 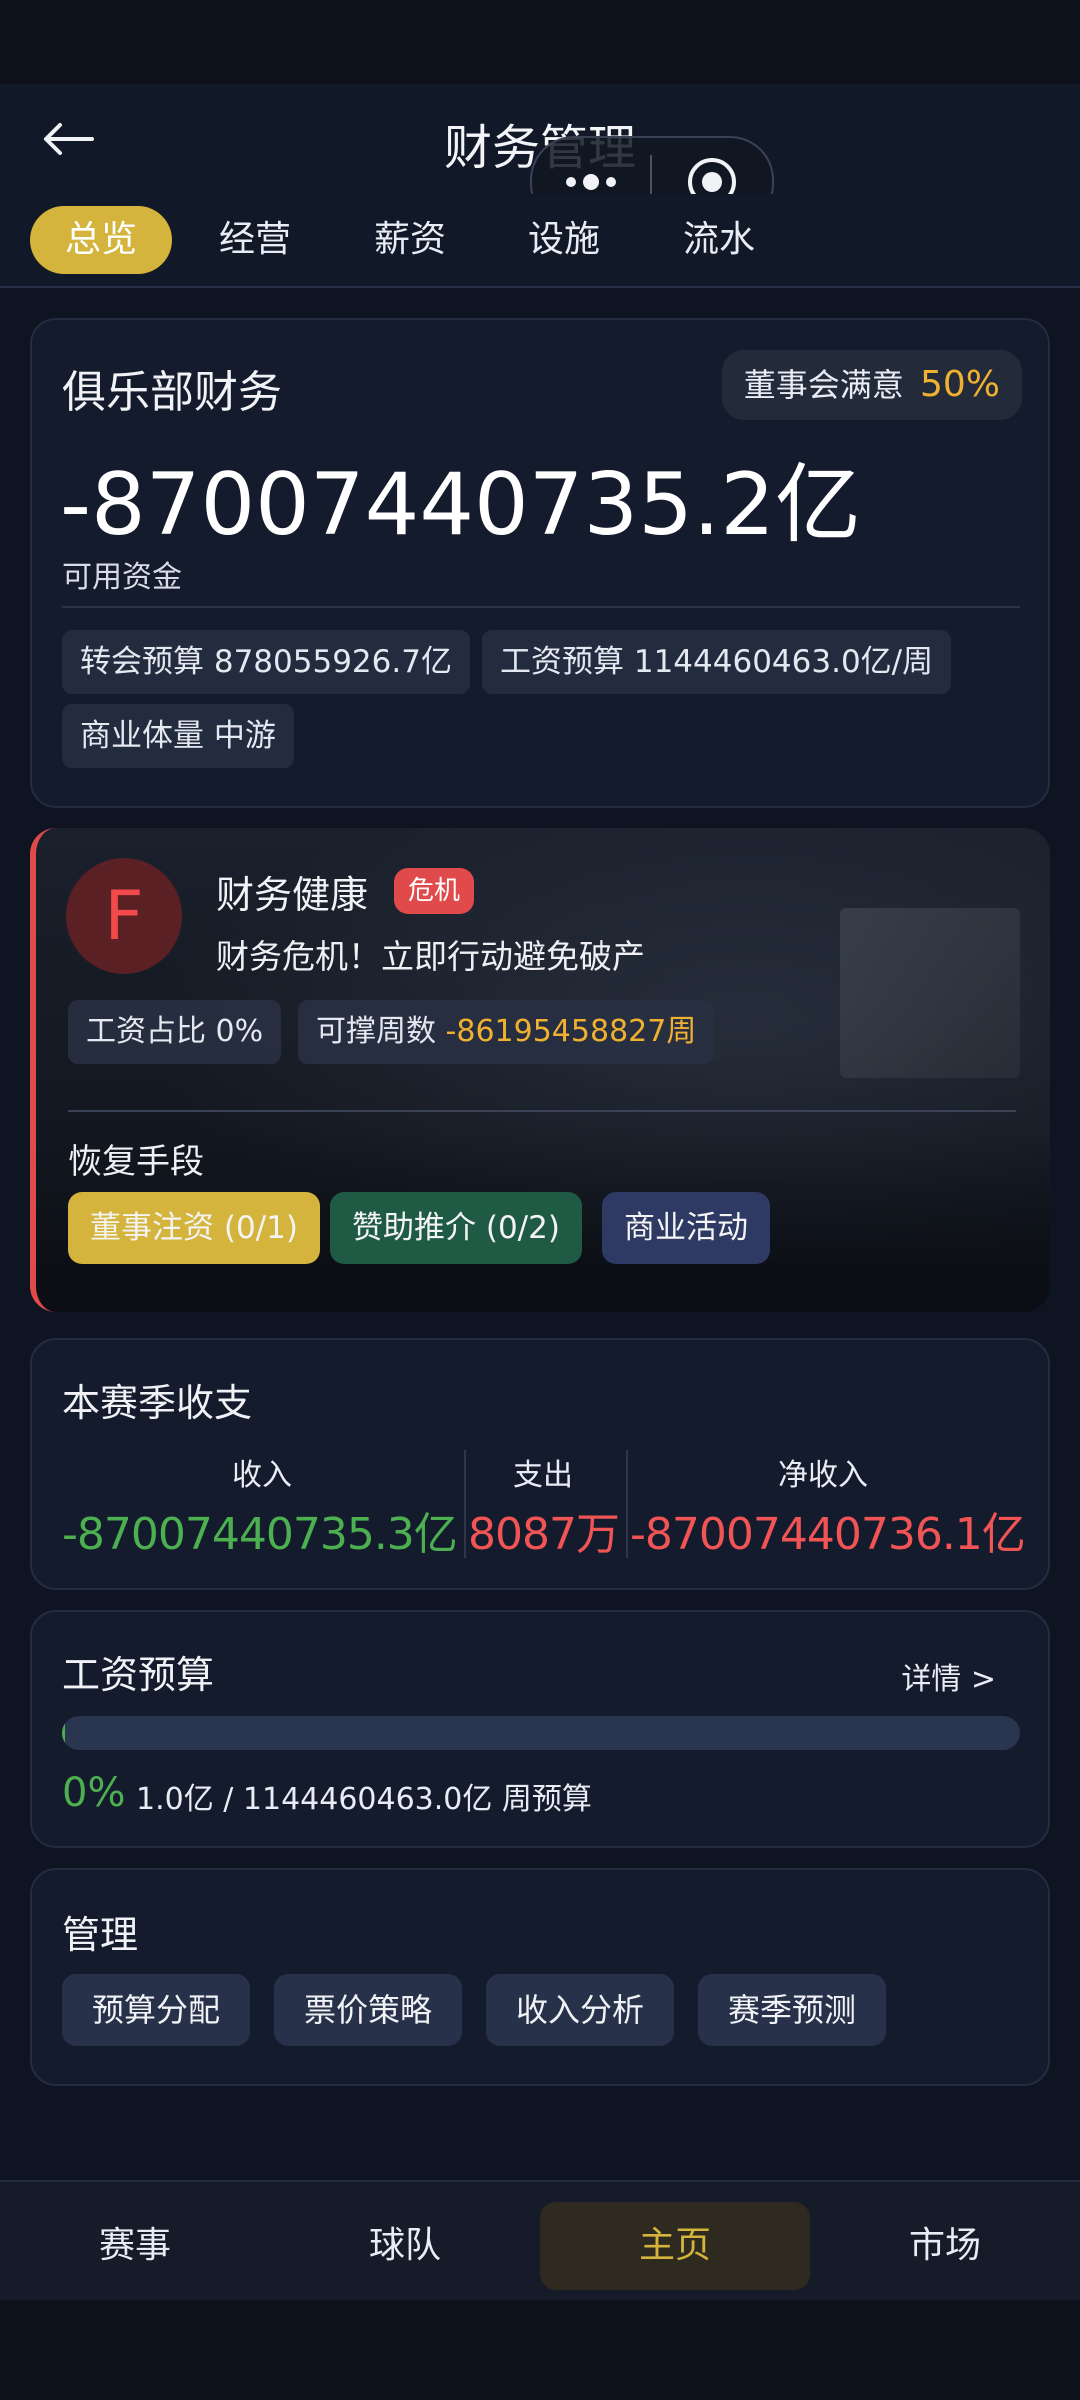 What do you see at coordinates (823, 1475) in the screenshot?
I see `net-income-label: 净收入` at bounding box center [823, 1475].